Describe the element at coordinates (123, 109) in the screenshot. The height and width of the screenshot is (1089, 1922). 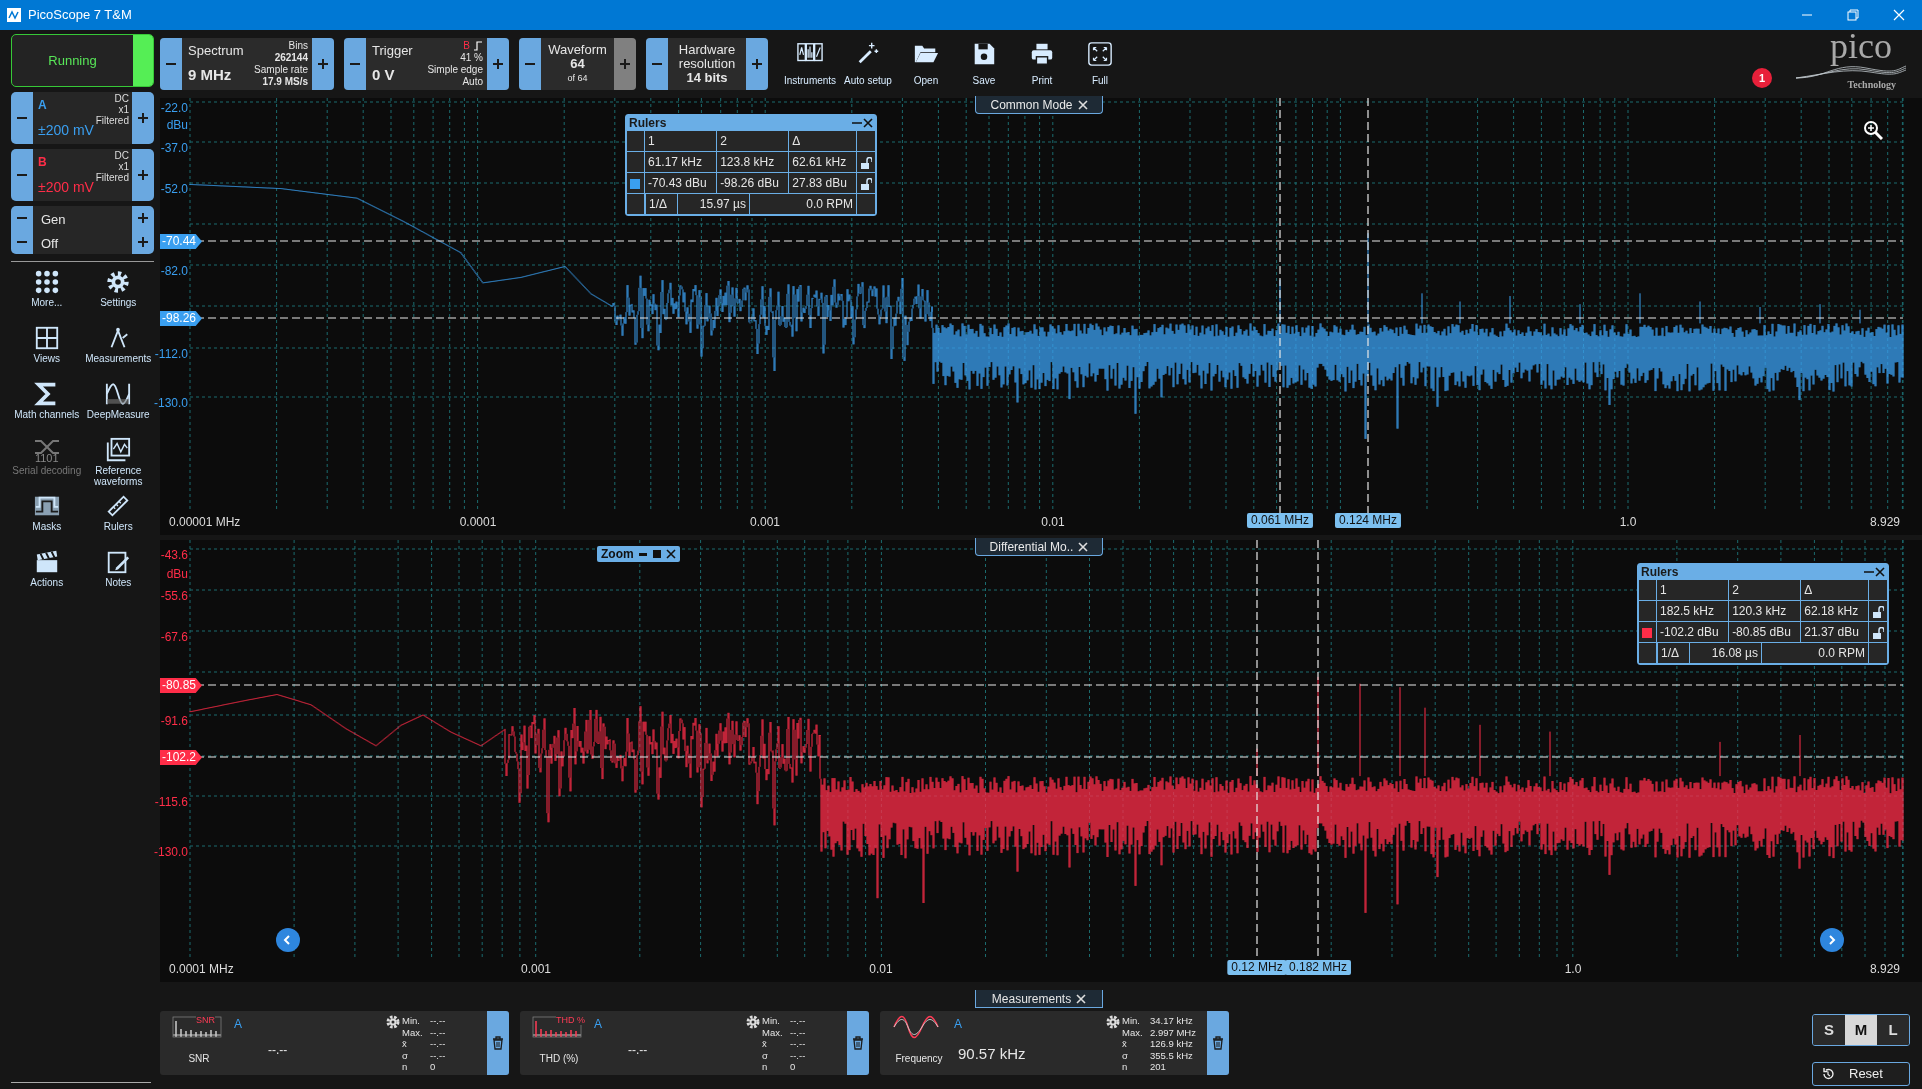
I see `channel-setting: x1` at that location.